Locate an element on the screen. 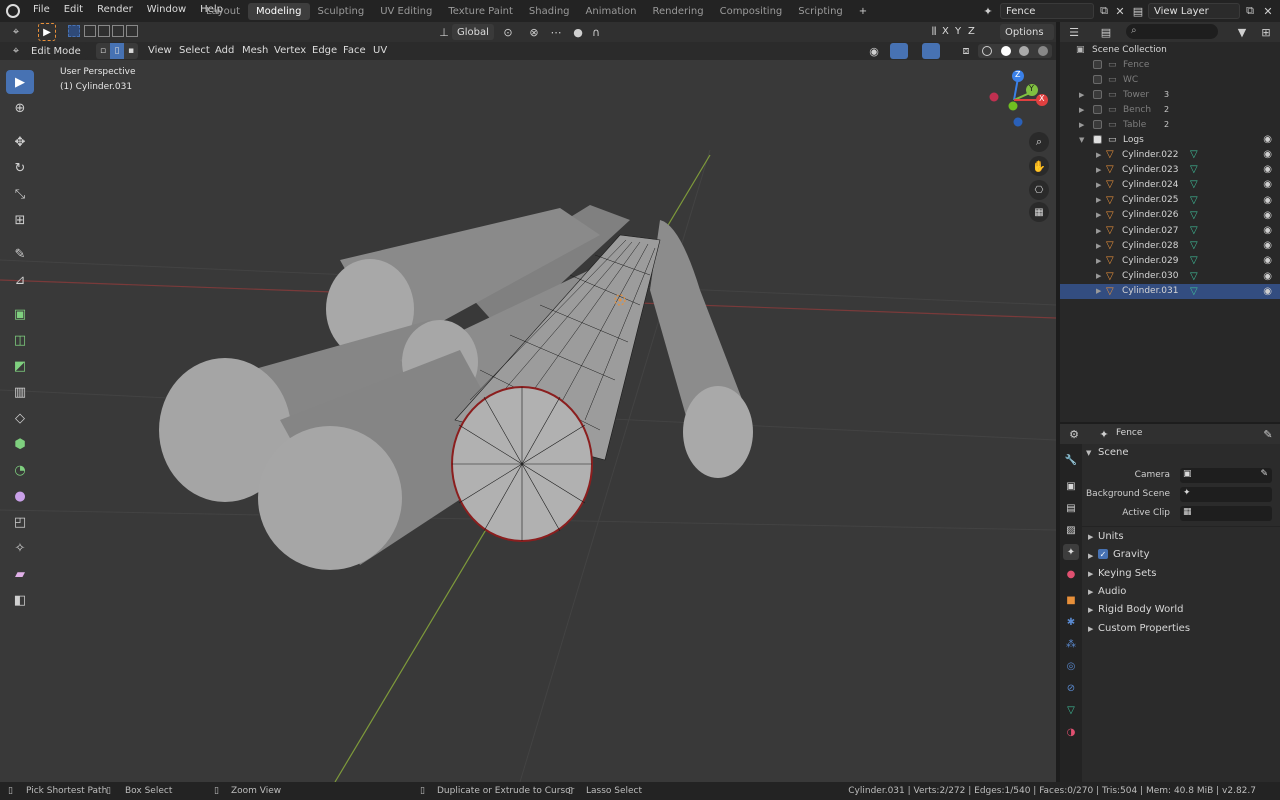 The height and width of the screenshot is (800, 1280). object-tab-icon: ■ is located at coordinates (1071, 600).